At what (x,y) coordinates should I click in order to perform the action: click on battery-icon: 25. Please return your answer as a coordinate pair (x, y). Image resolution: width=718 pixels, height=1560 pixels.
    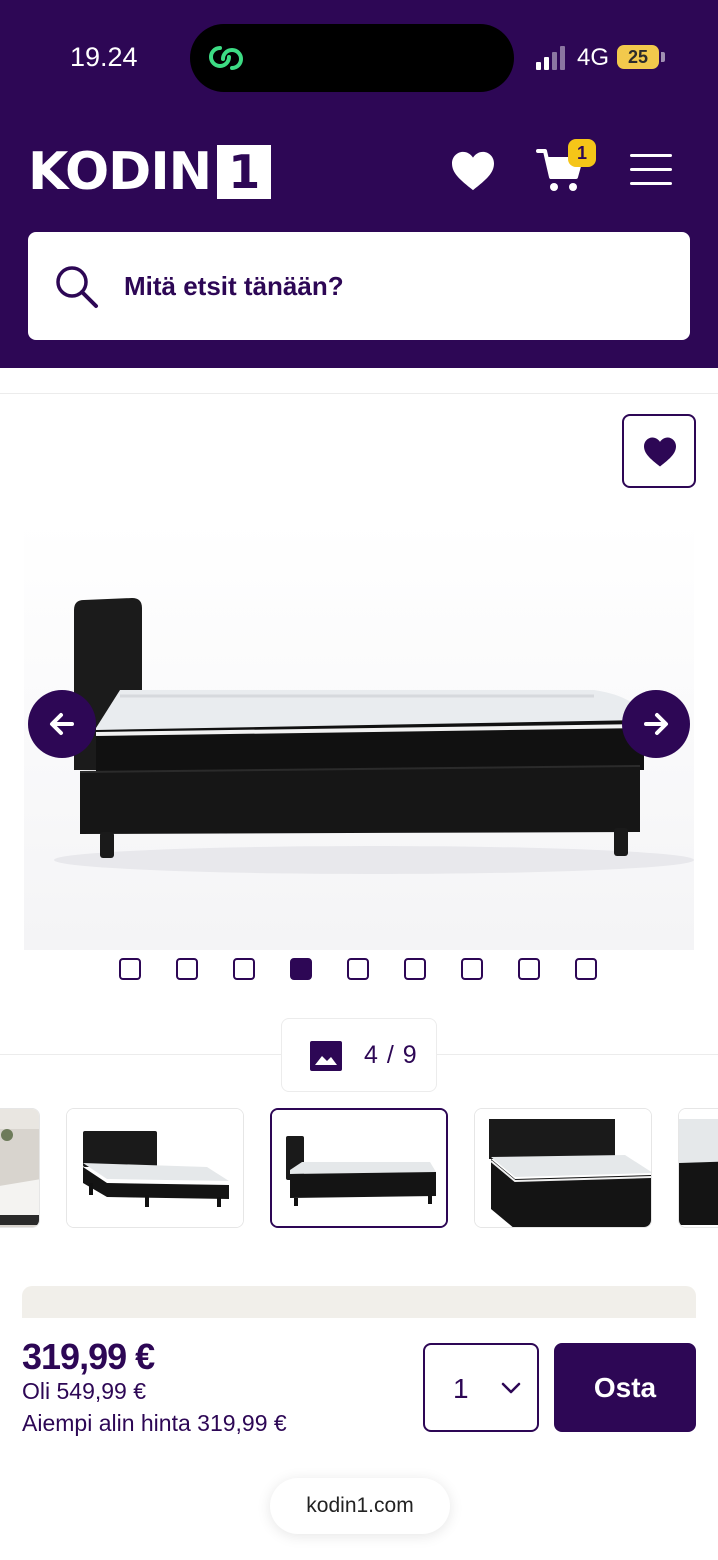
    Looking at the image, I should click on (638, 57).